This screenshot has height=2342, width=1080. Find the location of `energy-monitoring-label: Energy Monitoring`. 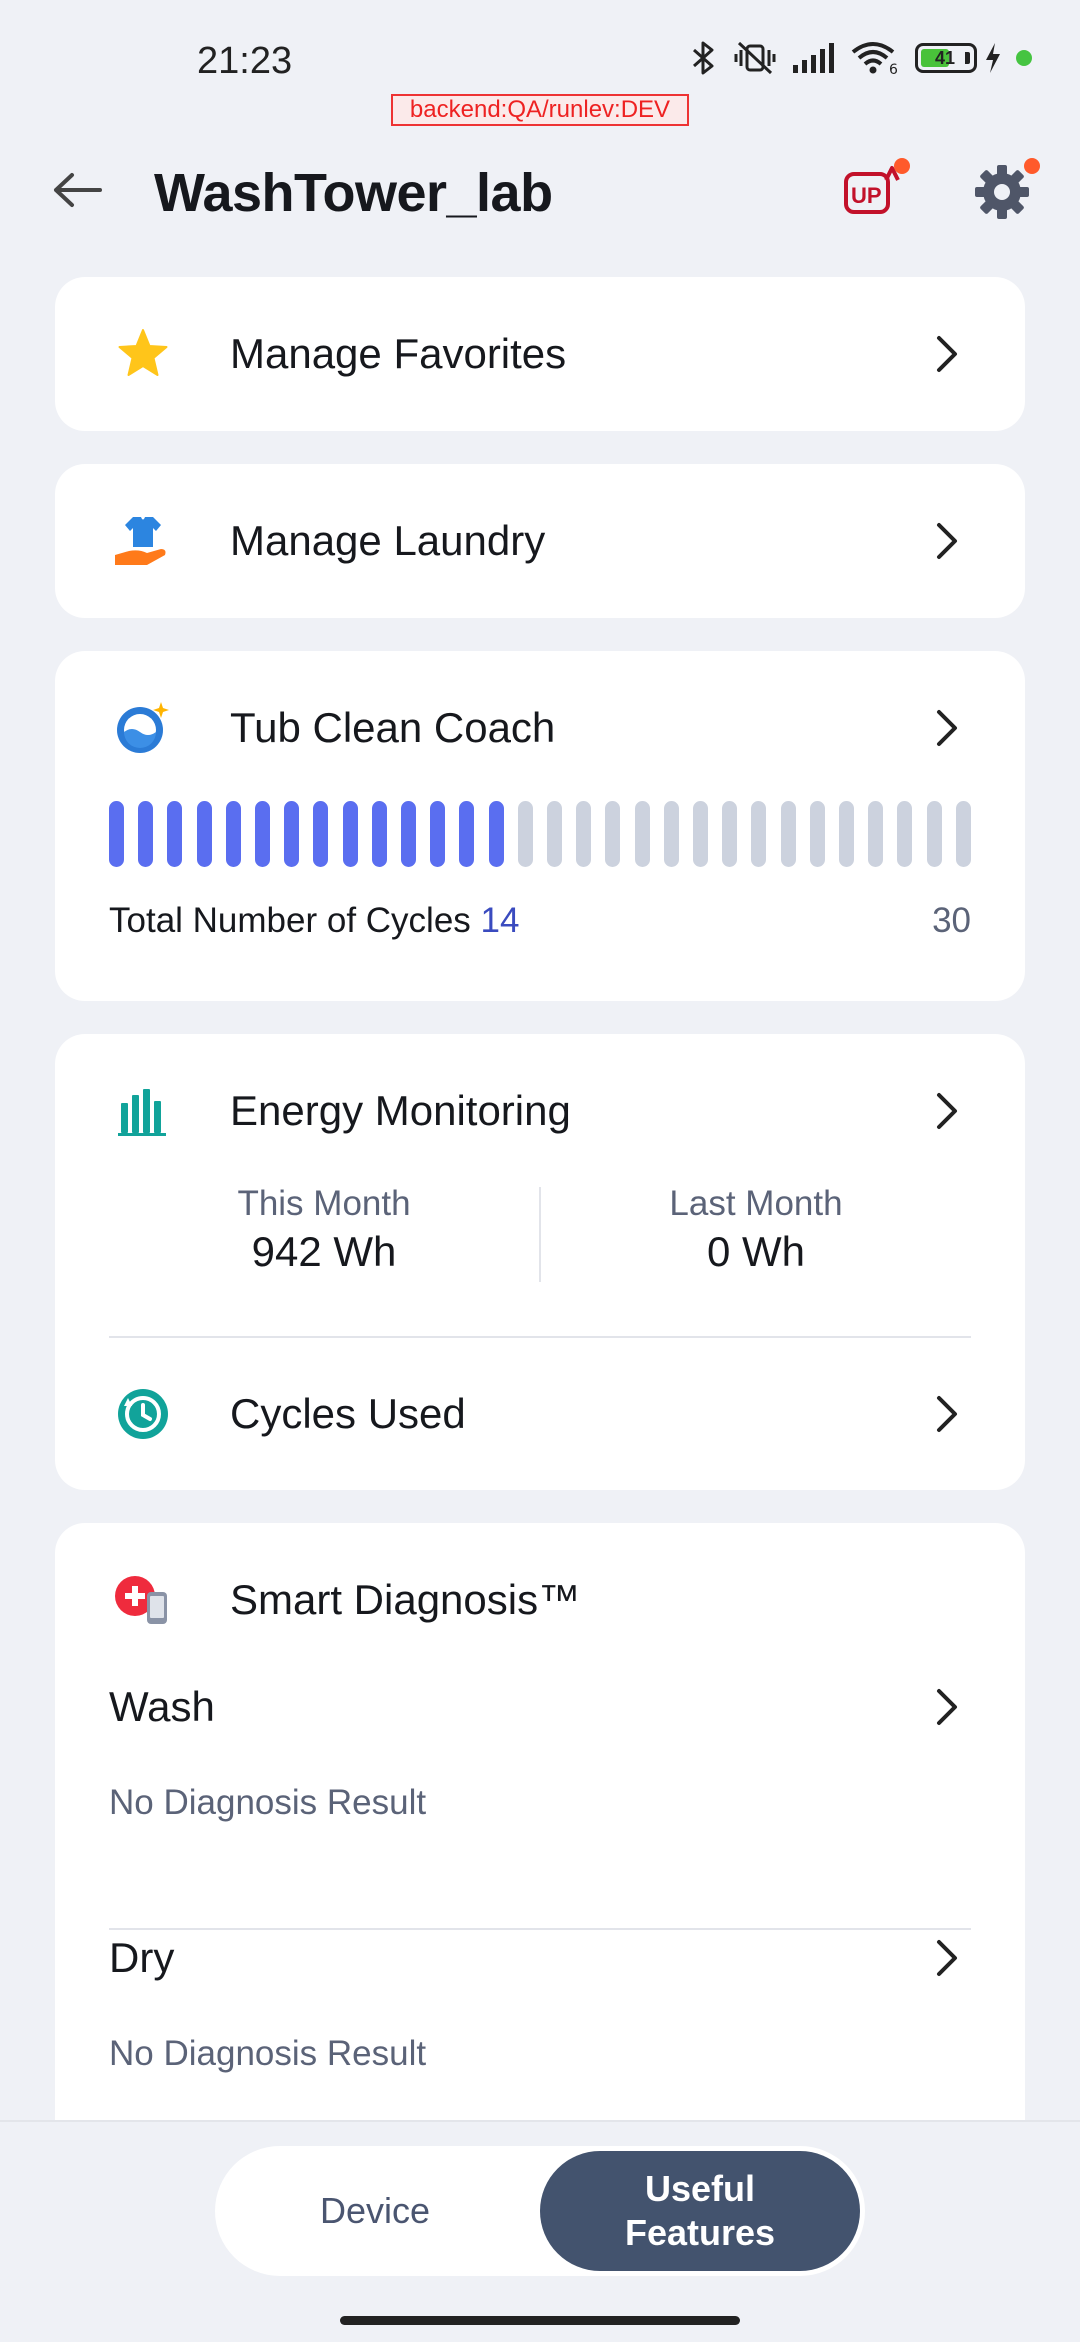

energy-monitoring-label: Energy Monitoring is located at coordinates (400, 1110).